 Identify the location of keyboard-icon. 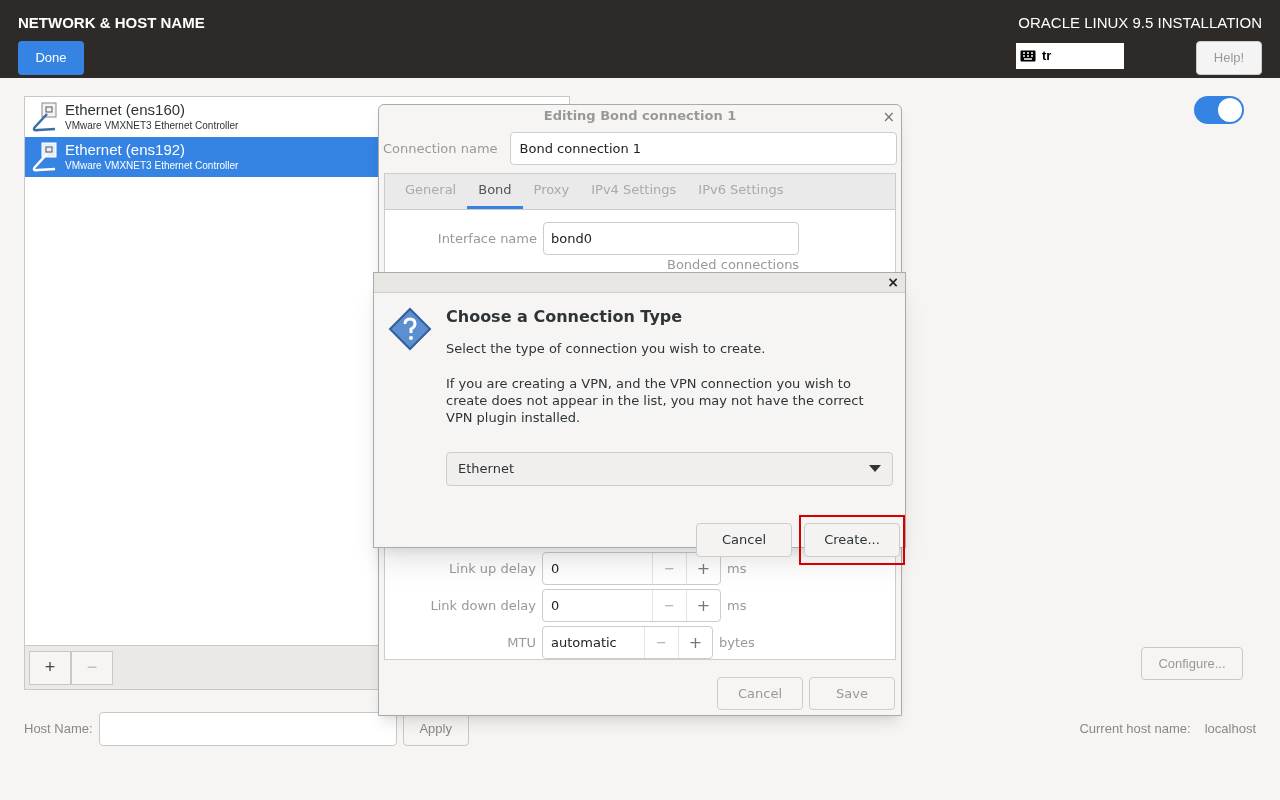
(1028, 55).